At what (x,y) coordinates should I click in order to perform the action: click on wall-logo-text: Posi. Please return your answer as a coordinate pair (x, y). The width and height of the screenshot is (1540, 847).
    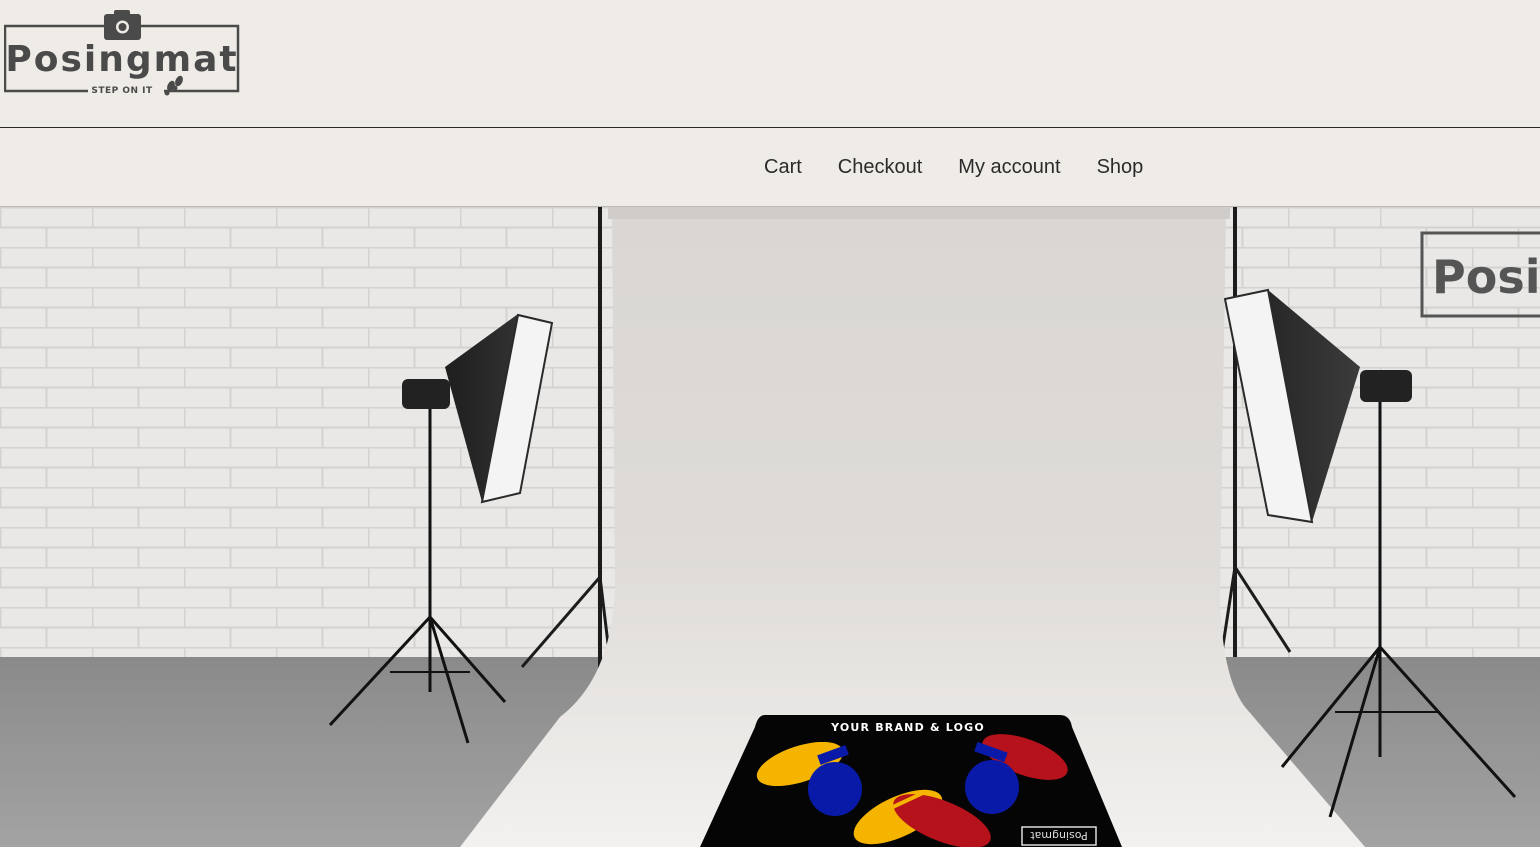
    Looking at the image, I should click on (1486, 277).